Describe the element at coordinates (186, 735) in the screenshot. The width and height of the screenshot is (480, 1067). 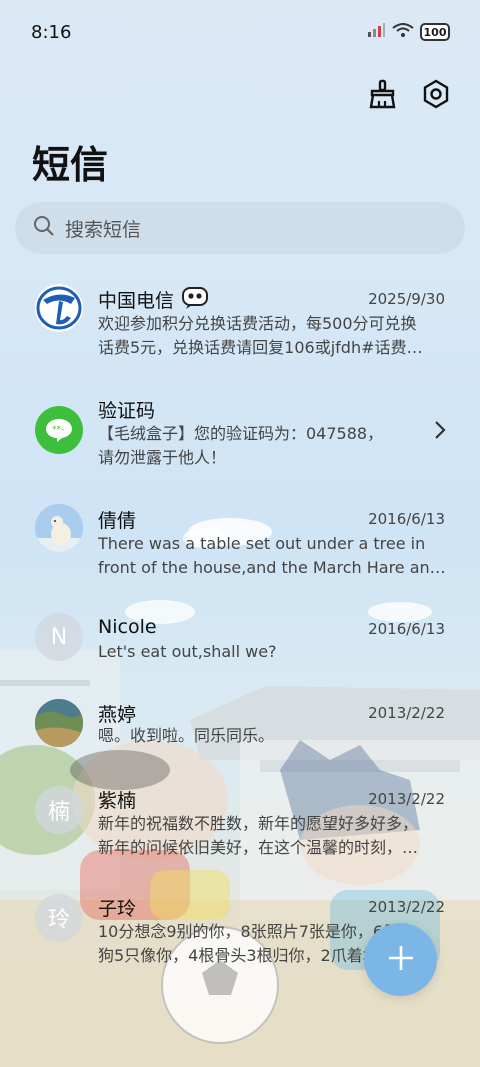
I see `conversation-preview: 嗯。收到啦。同乐同乐。` at that location.